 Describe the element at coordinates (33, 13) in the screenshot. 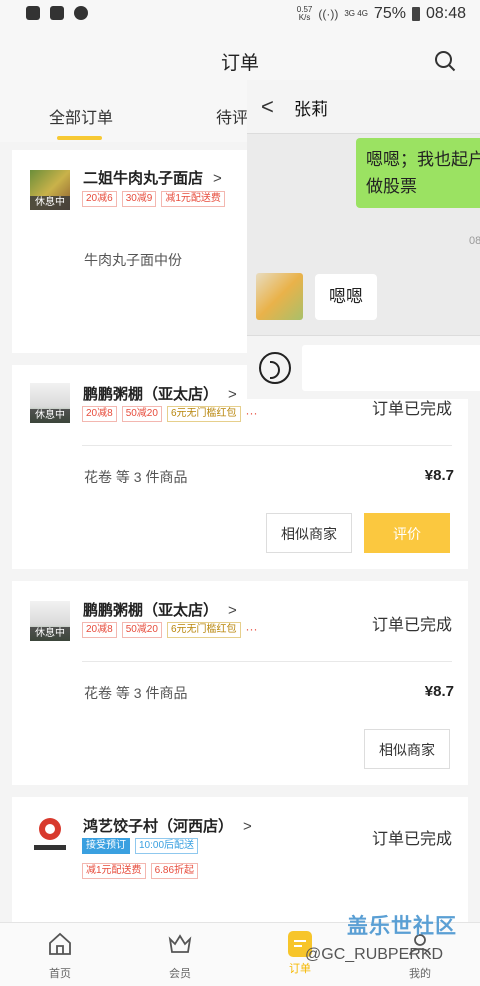

I see `message-notification-icon` at that location.